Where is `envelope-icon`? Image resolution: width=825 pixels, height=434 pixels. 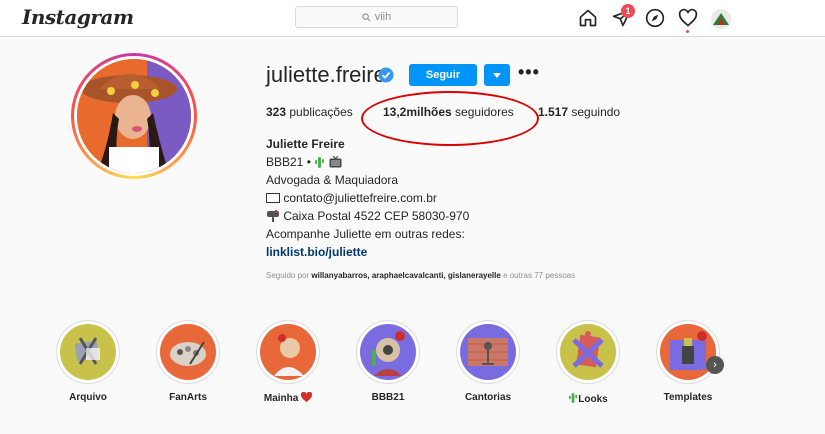
envelope-icon is located at coordinates (273, 198).